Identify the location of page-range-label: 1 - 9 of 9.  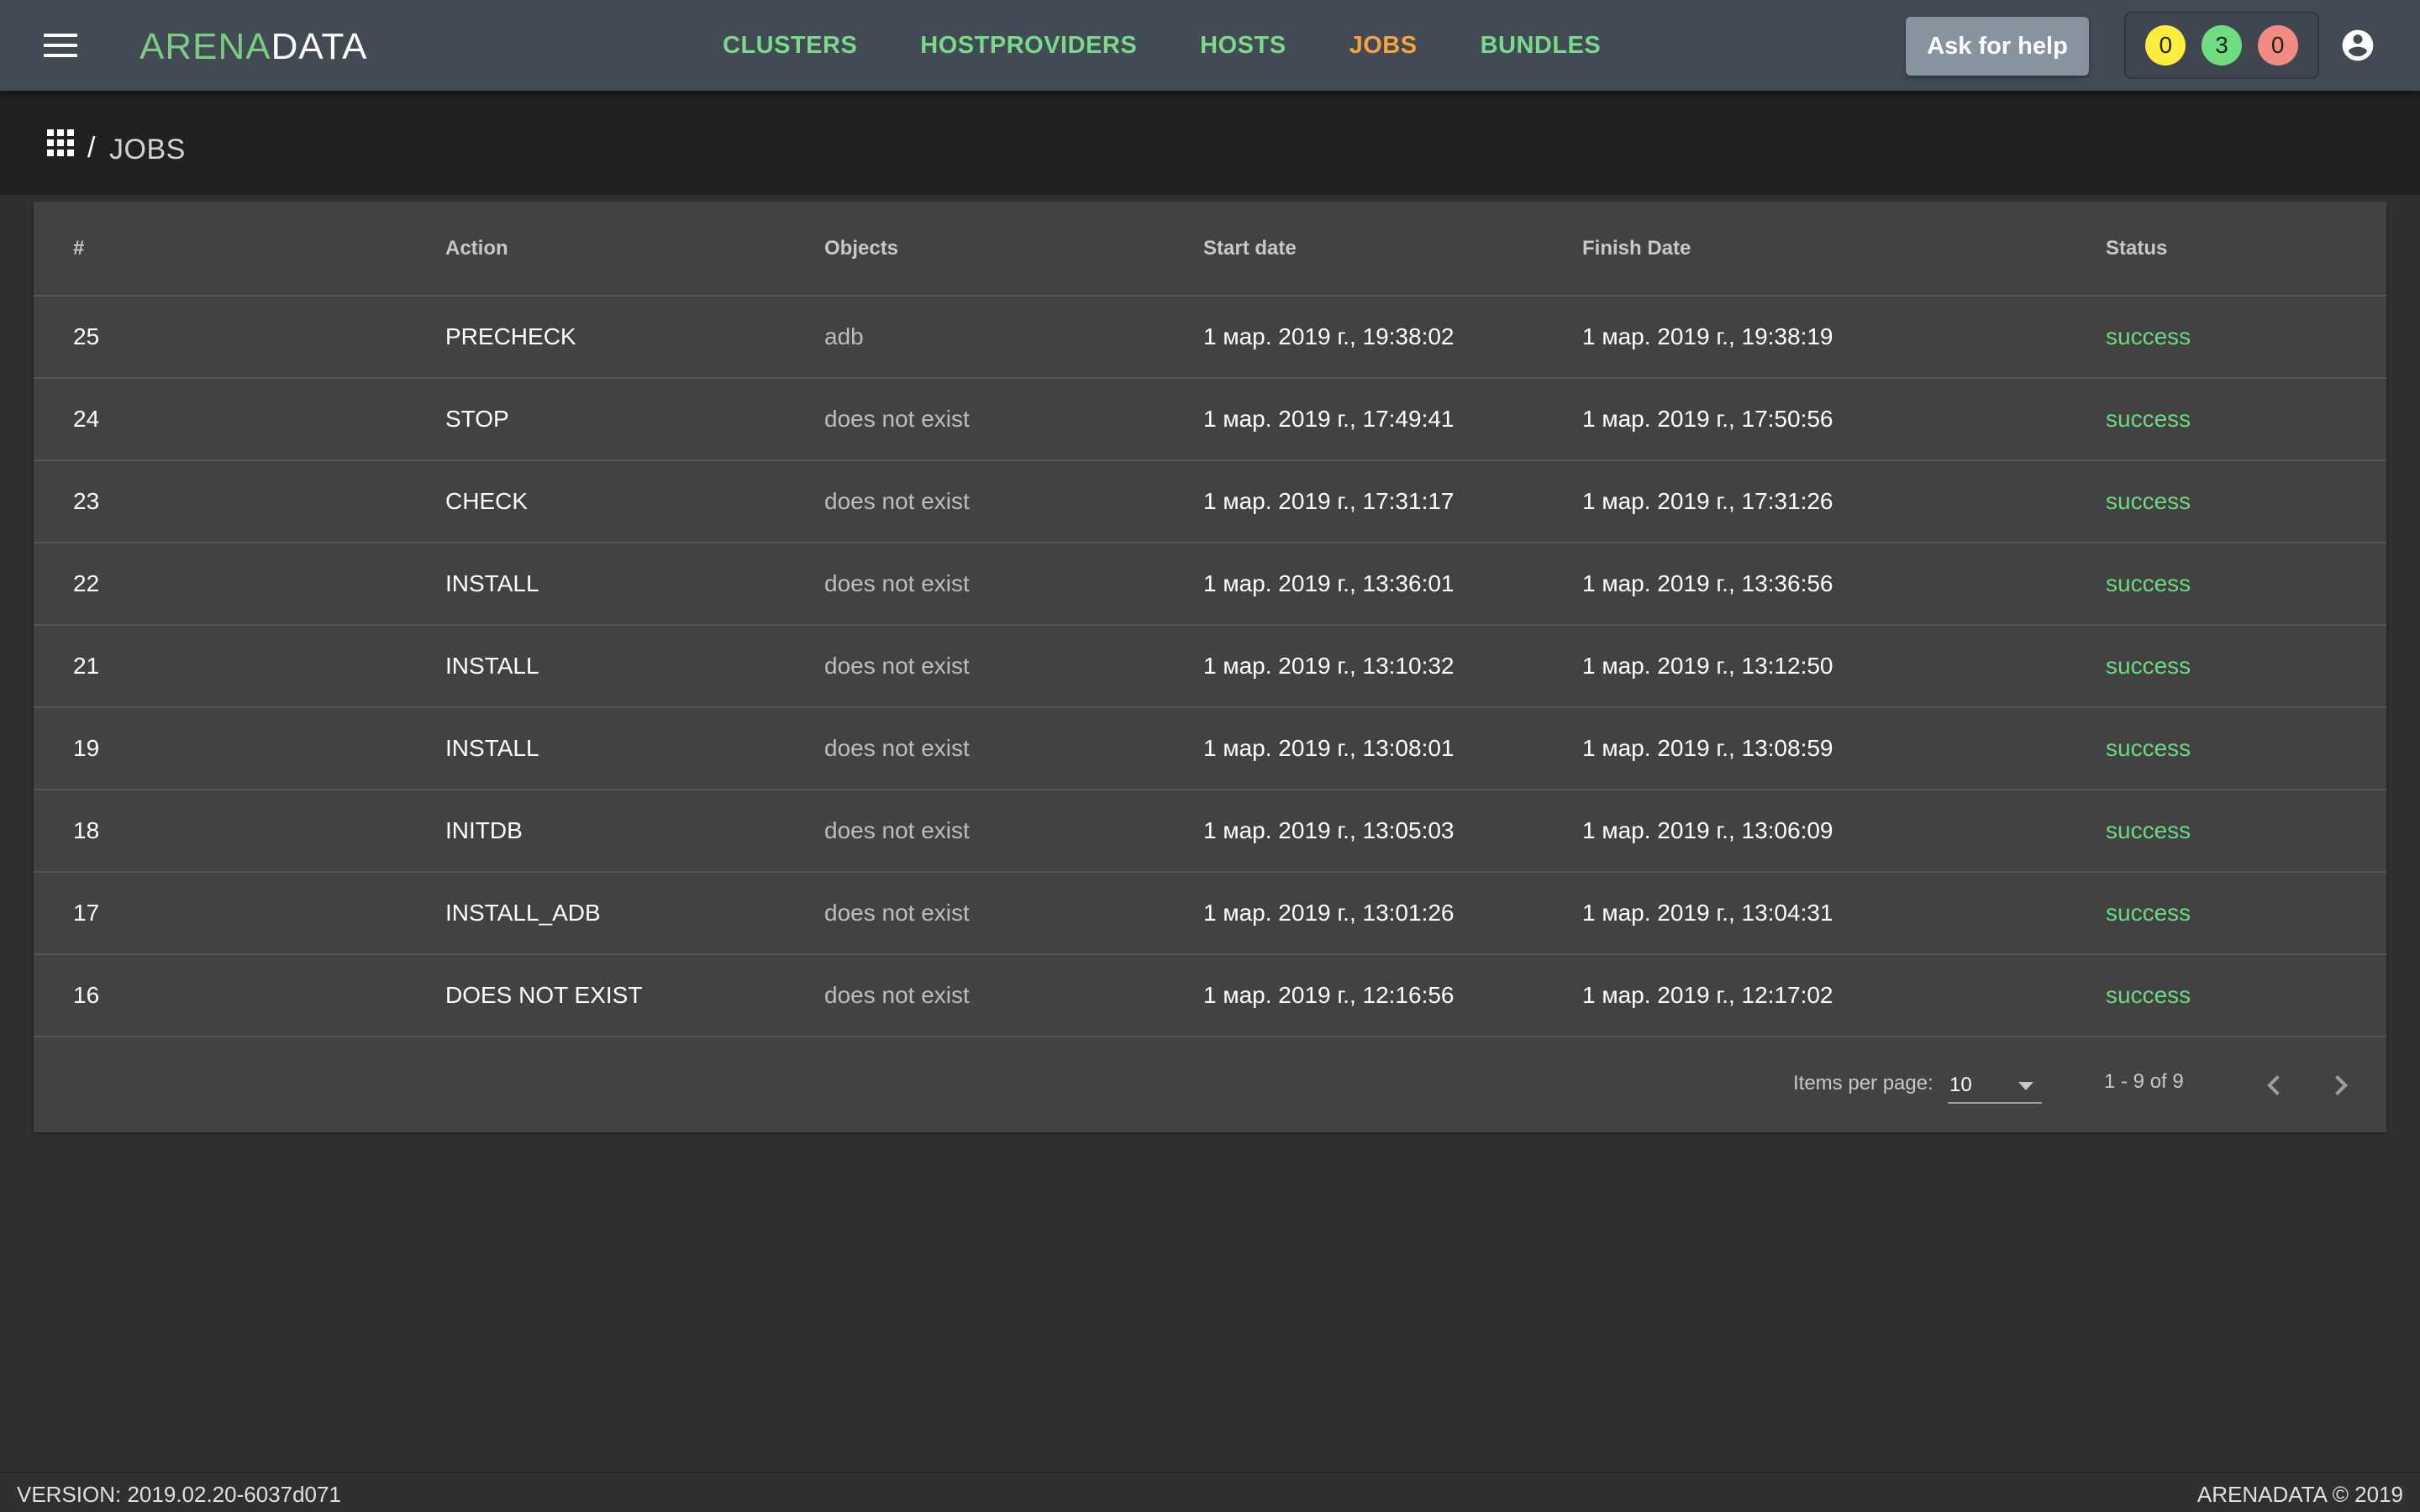
(2144, 1081).